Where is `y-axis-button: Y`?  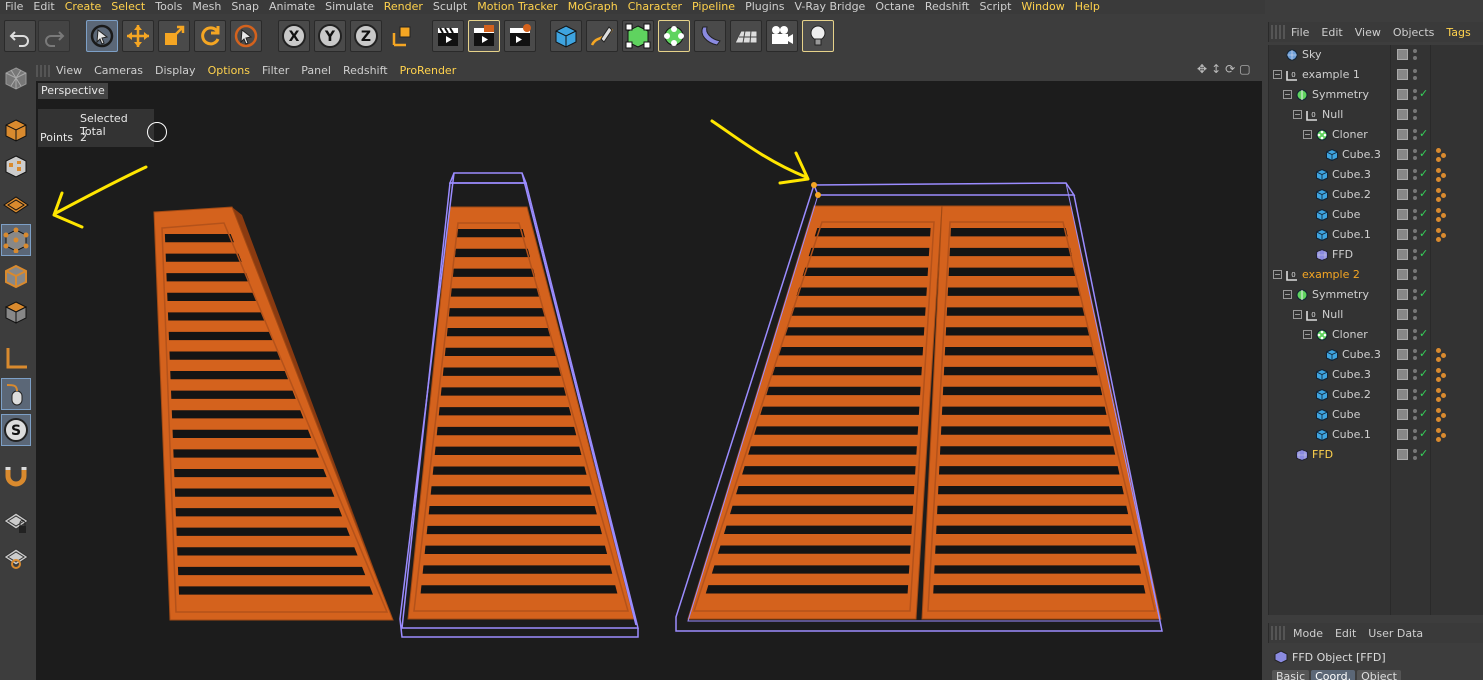
y-axis-button: Y is located at coordinates (330, 36).